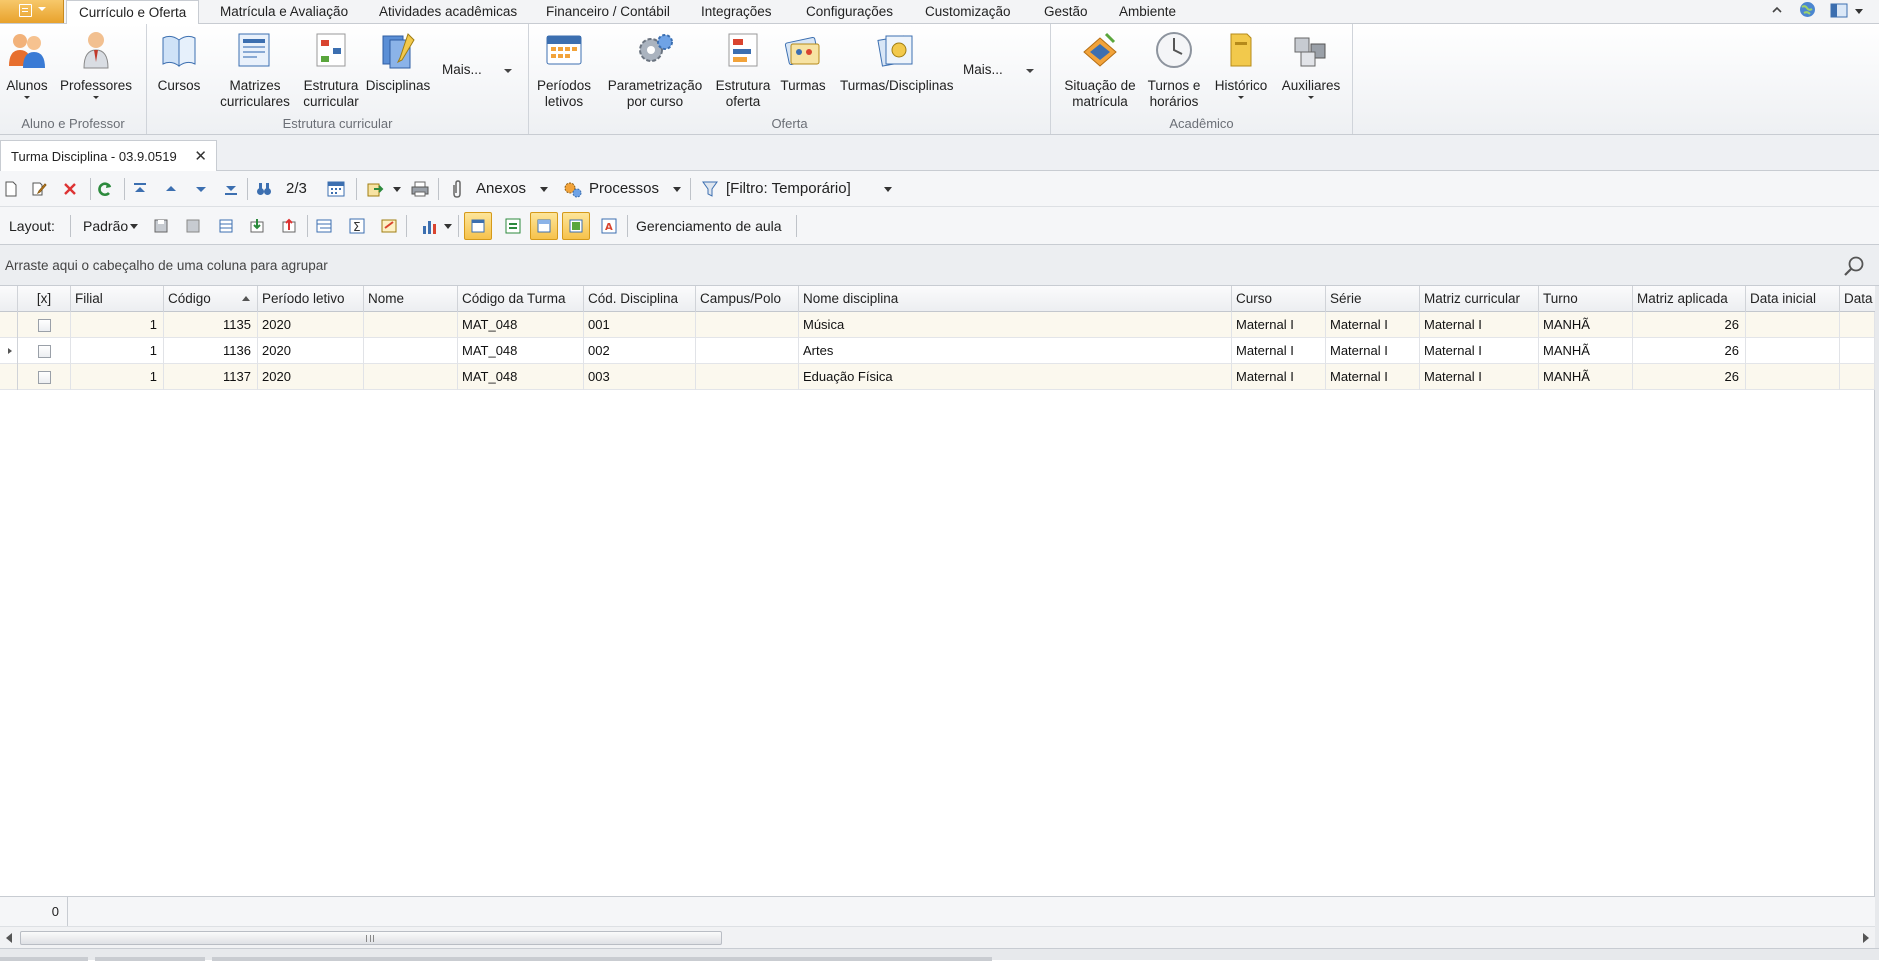 The width and height of the screenshot is (1879, 961). I want to click on tab-gestao: Gestão, so click(1066, 12).